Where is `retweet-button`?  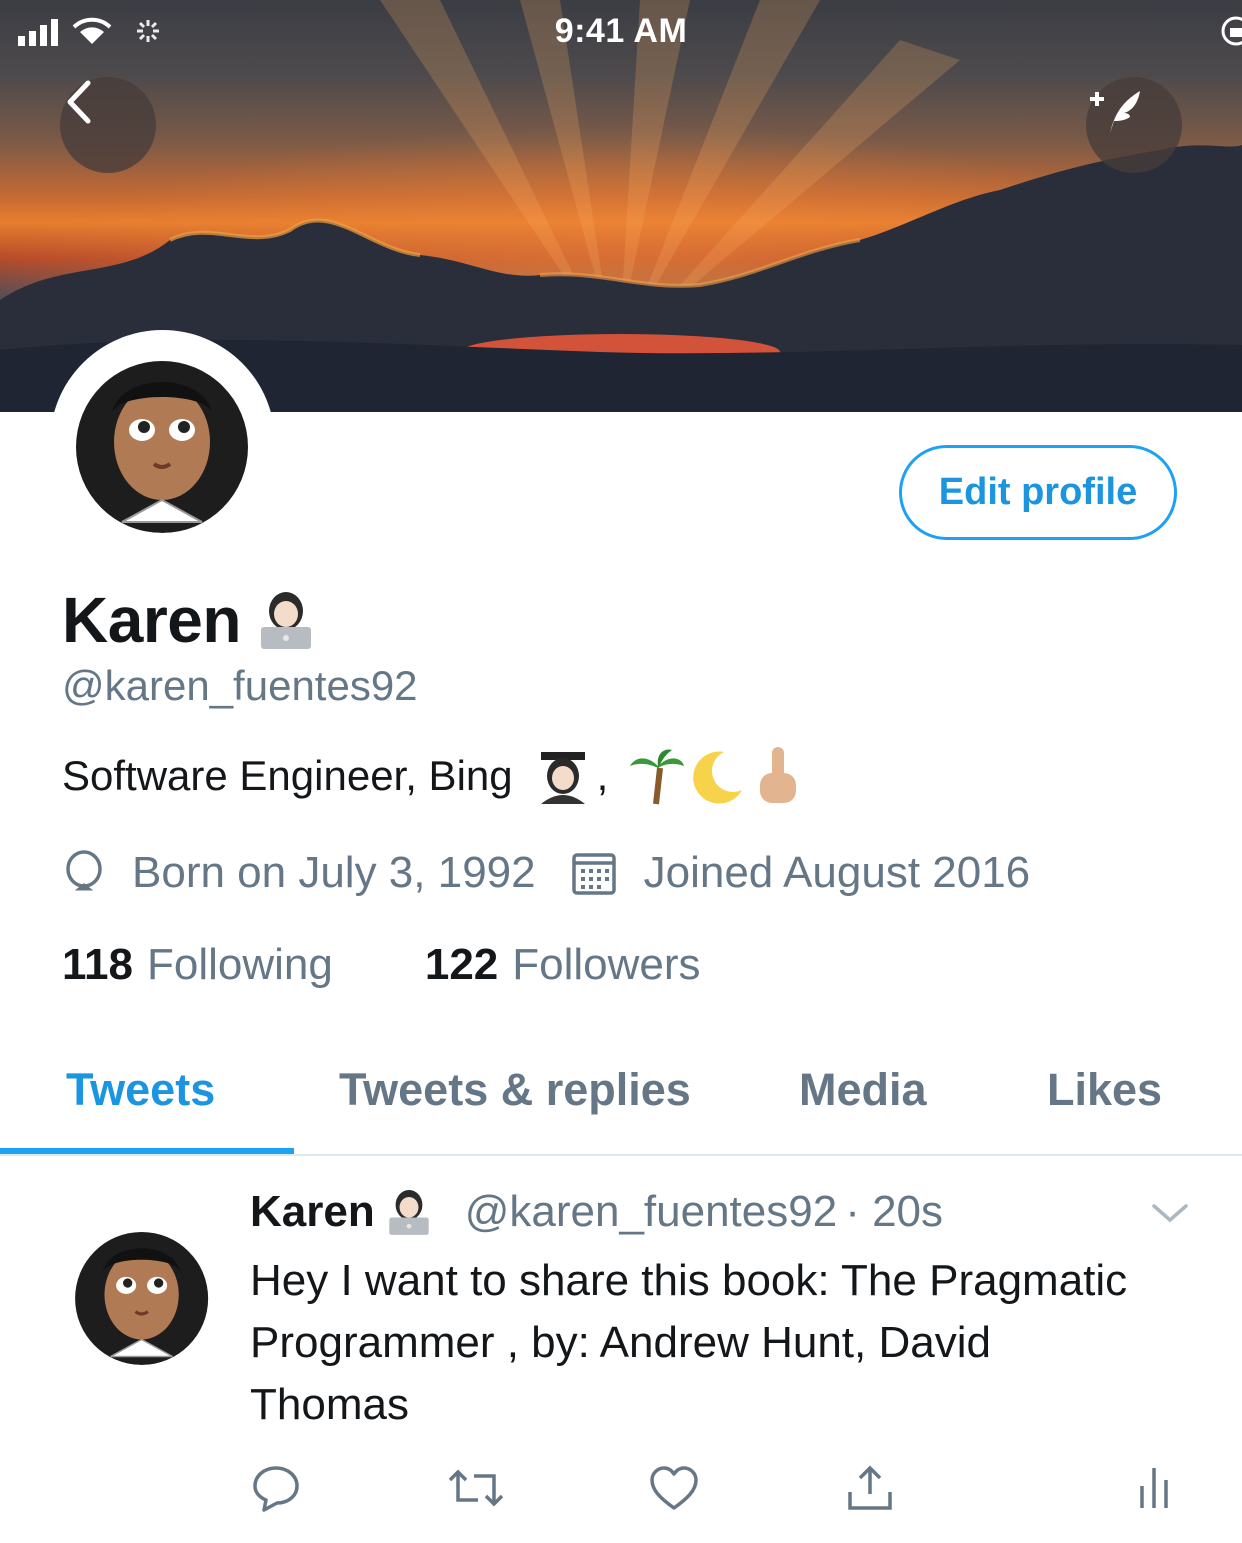 retweet-button is located at coordinates (476, 1490).